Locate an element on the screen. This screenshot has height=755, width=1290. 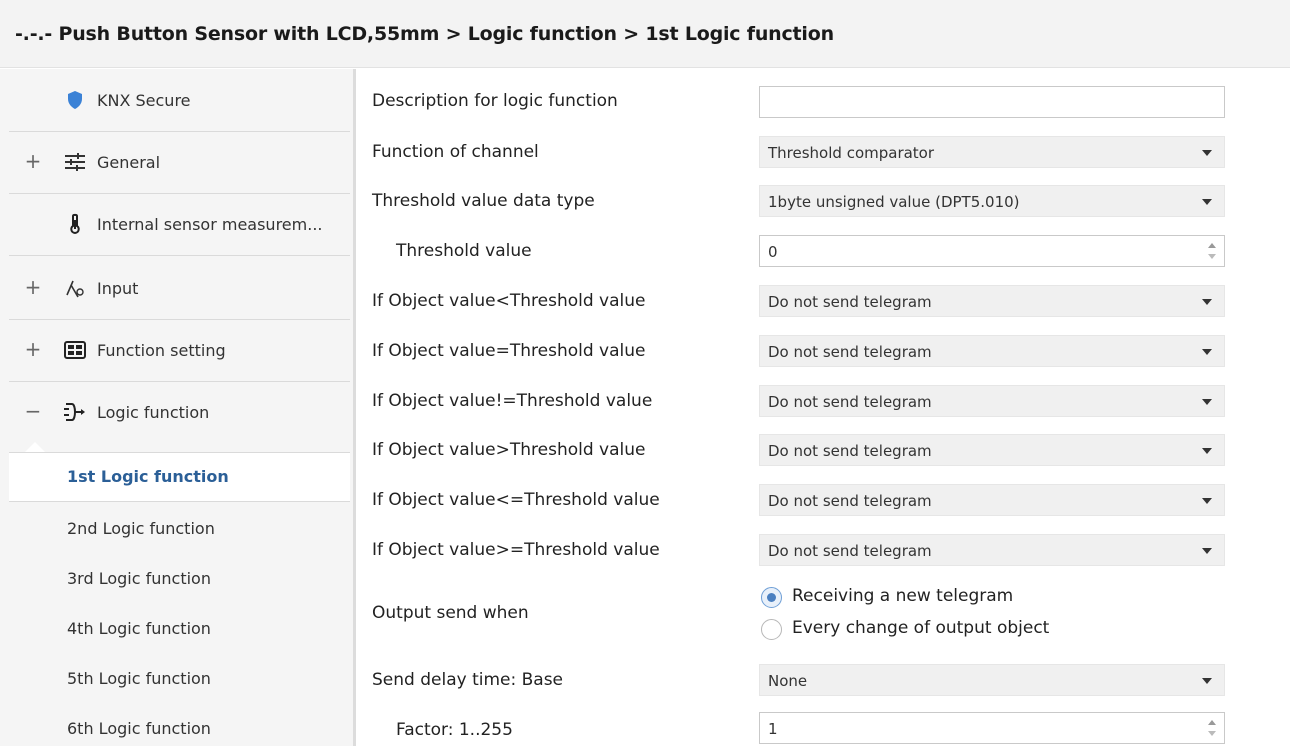
threshold-data-type-select: 1byte unsigned value (DPT5.010) is located at coordinates (992, 201).